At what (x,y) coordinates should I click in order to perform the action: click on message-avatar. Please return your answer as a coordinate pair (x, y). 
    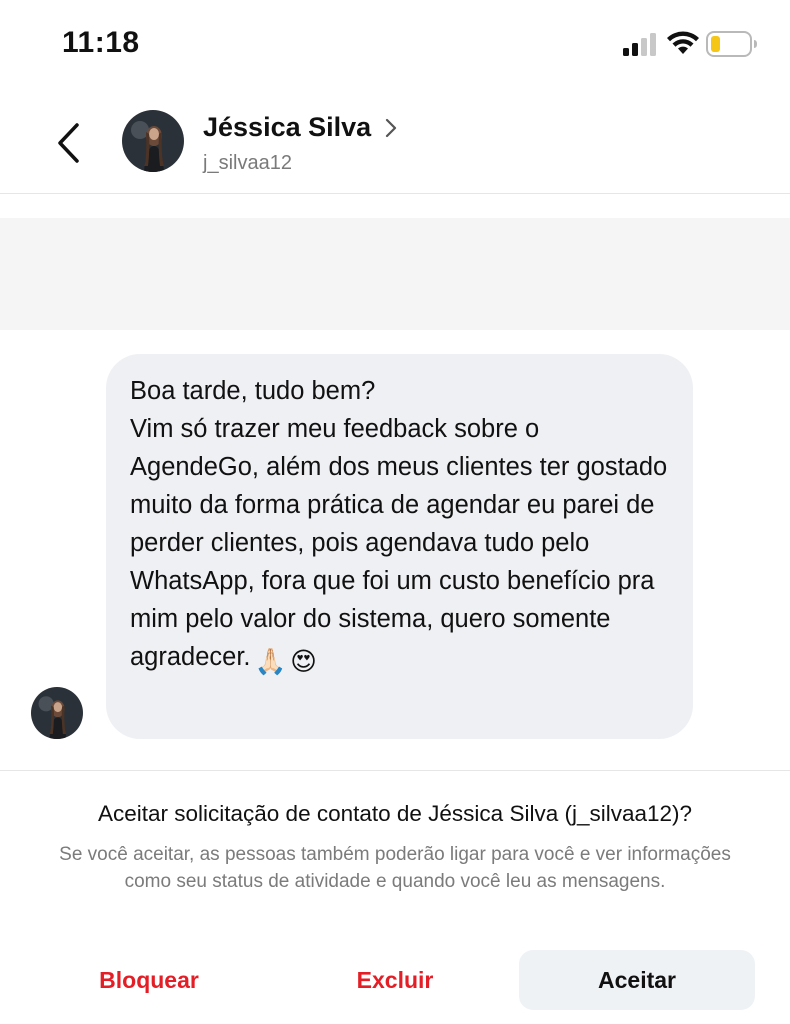
    Looking at the image, I should click on (57, 713).